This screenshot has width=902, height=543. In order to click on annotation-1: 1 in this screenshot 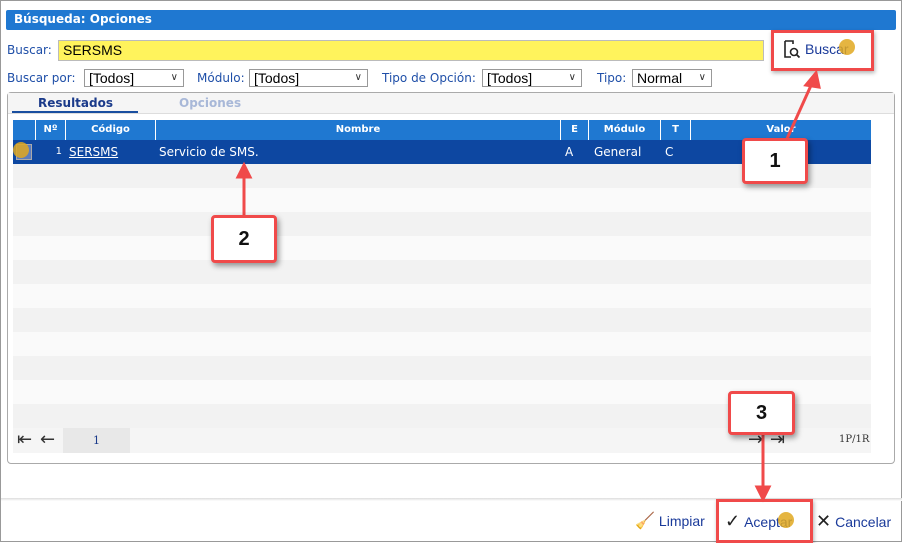, I will do `click(775, 161)`.